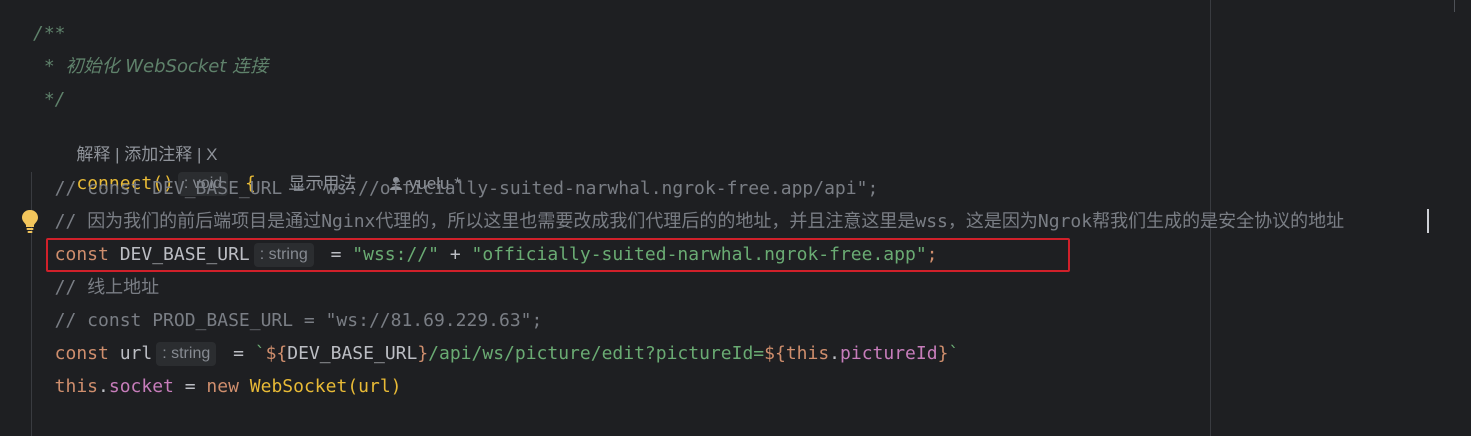 The width and height of the screenshot is (1471, 436). Describe the element at coordinates (1454, 6) in the screenshot. I see `scroll-marker` at that location.